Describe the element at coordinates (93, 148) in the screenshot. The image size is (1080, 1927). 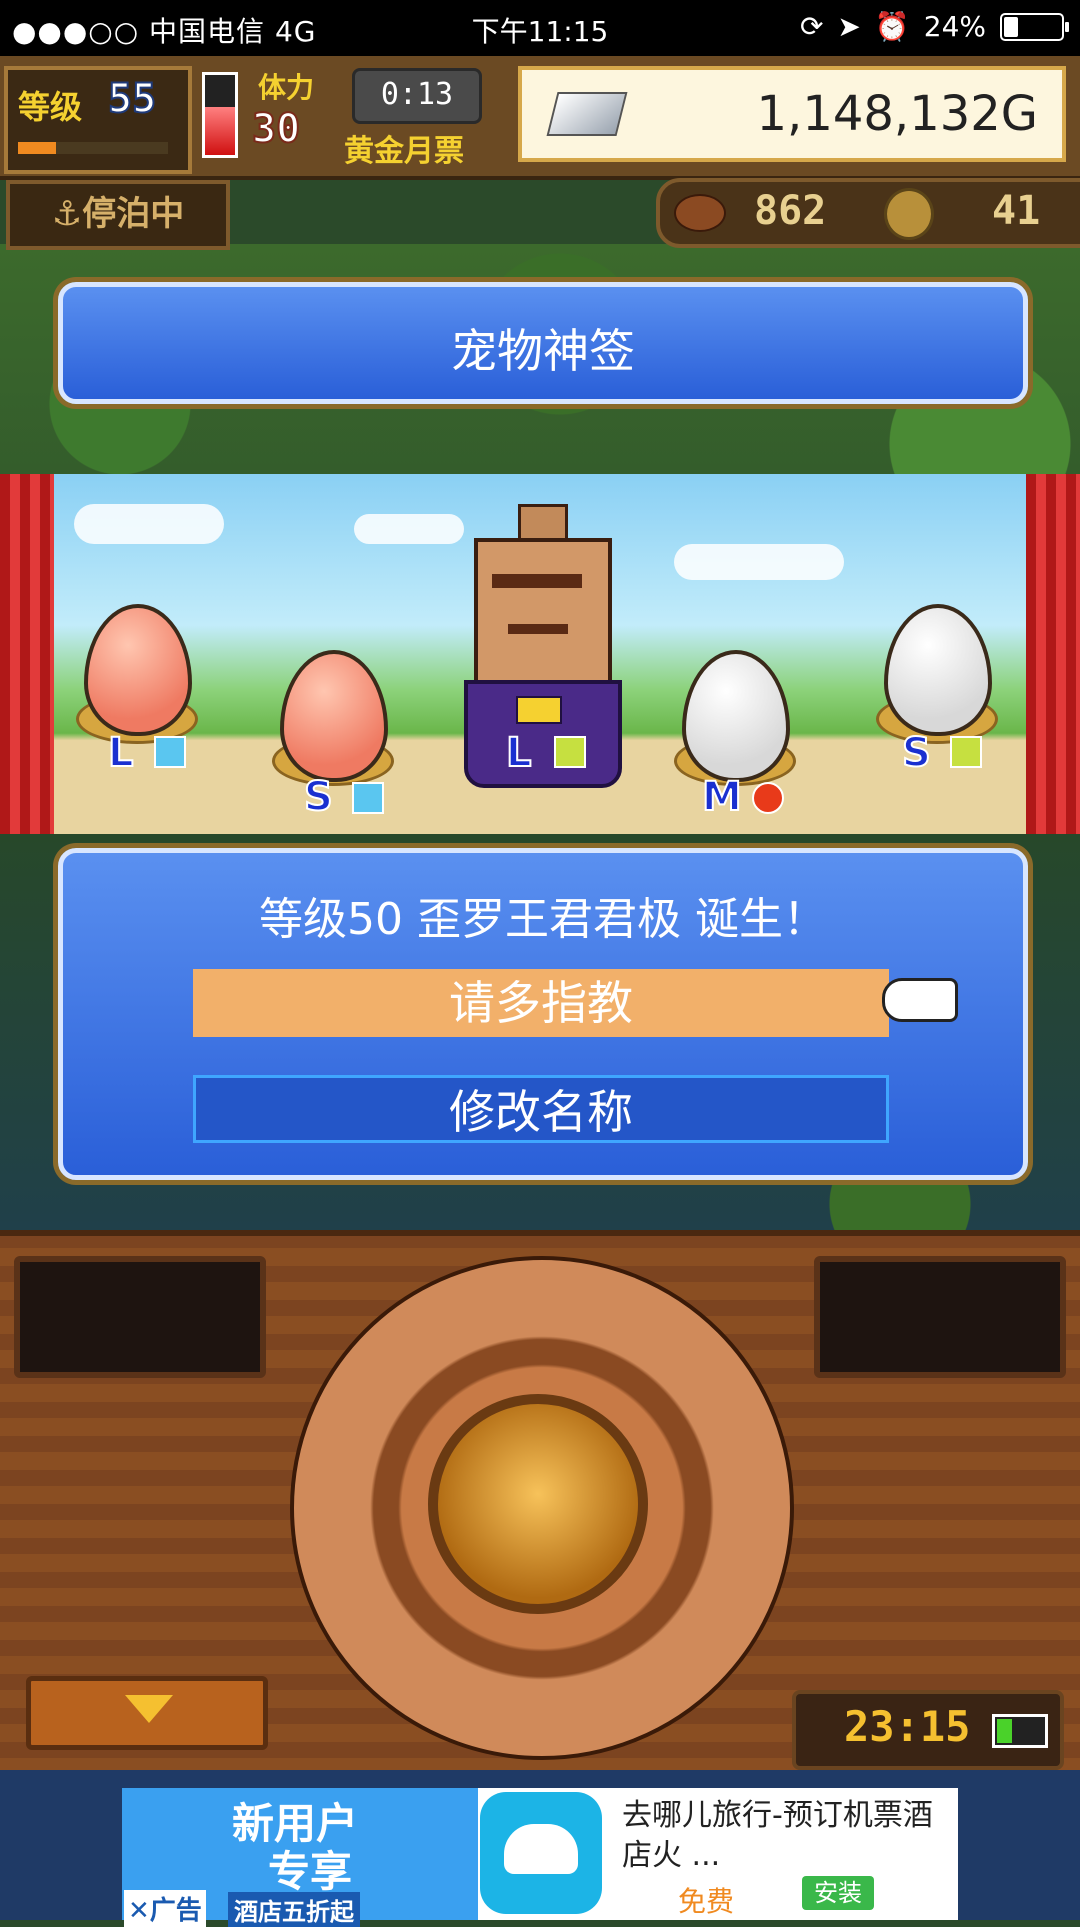
I see `level-progress-bar` at that location.